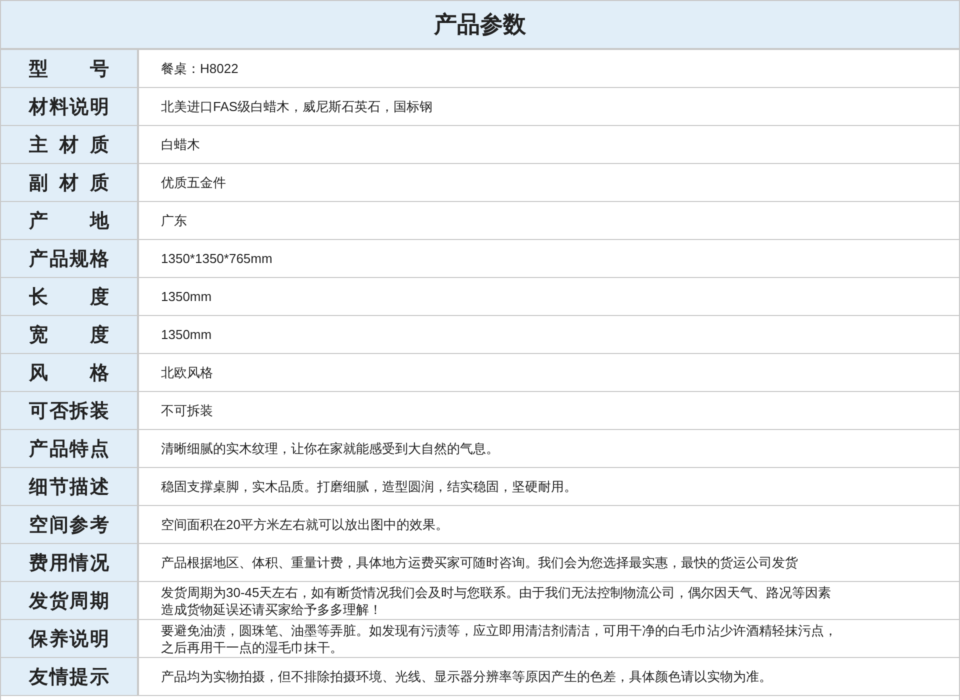 The height and width of the screenshot is (700, 960). What do you see at coordinates (193, 182) in the screenshot?
I see `row-value: 优质五金件` at bounding box center [193, 182].